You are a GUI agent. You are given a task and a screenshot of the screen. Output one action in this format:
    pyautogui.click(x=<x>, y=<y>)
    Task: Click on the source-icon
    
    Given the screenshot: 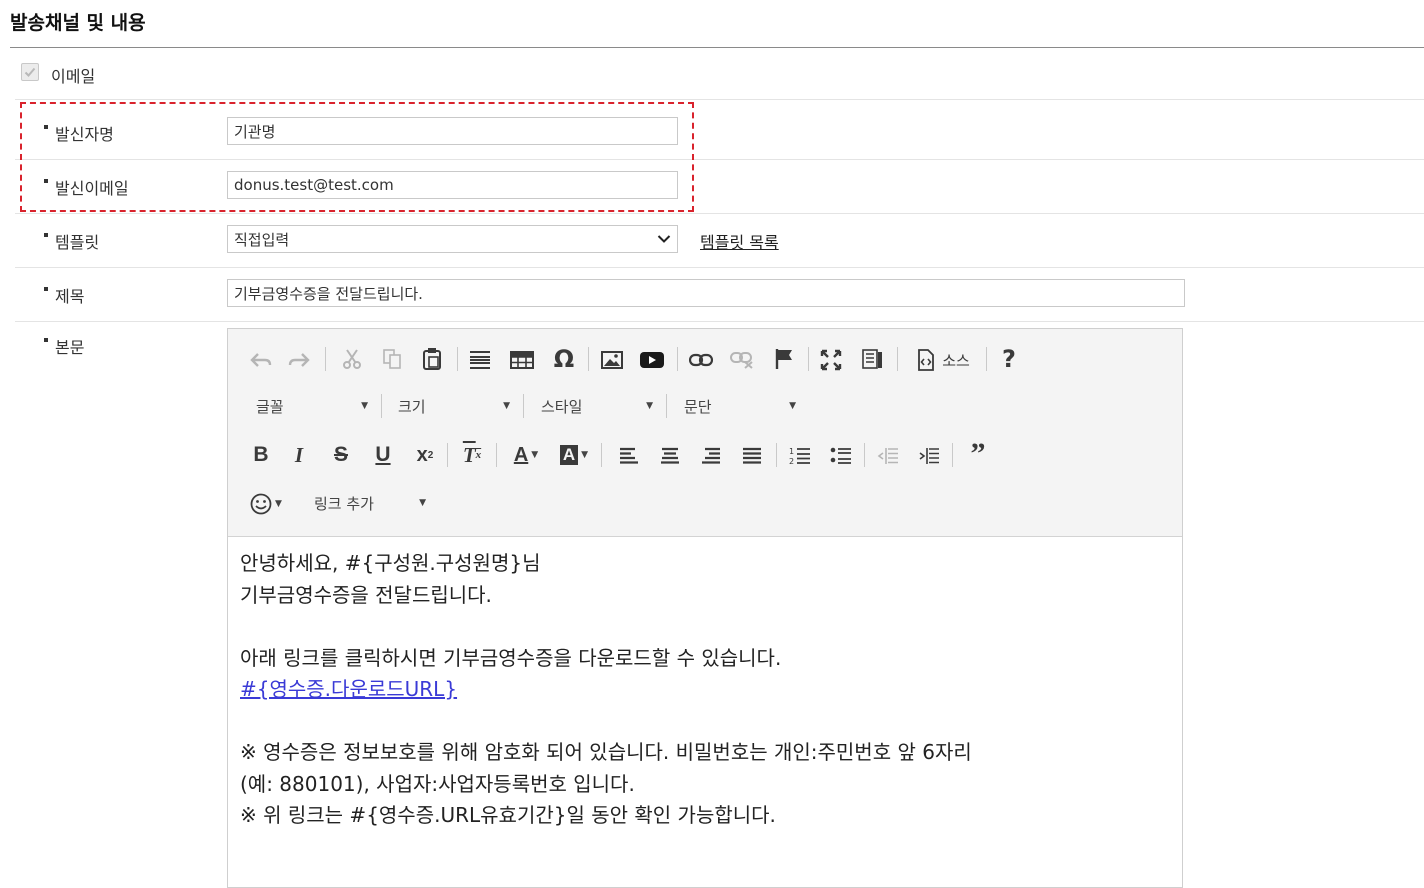 What is the action you would take?
    pyautogui.click(x=926, y=360)
    